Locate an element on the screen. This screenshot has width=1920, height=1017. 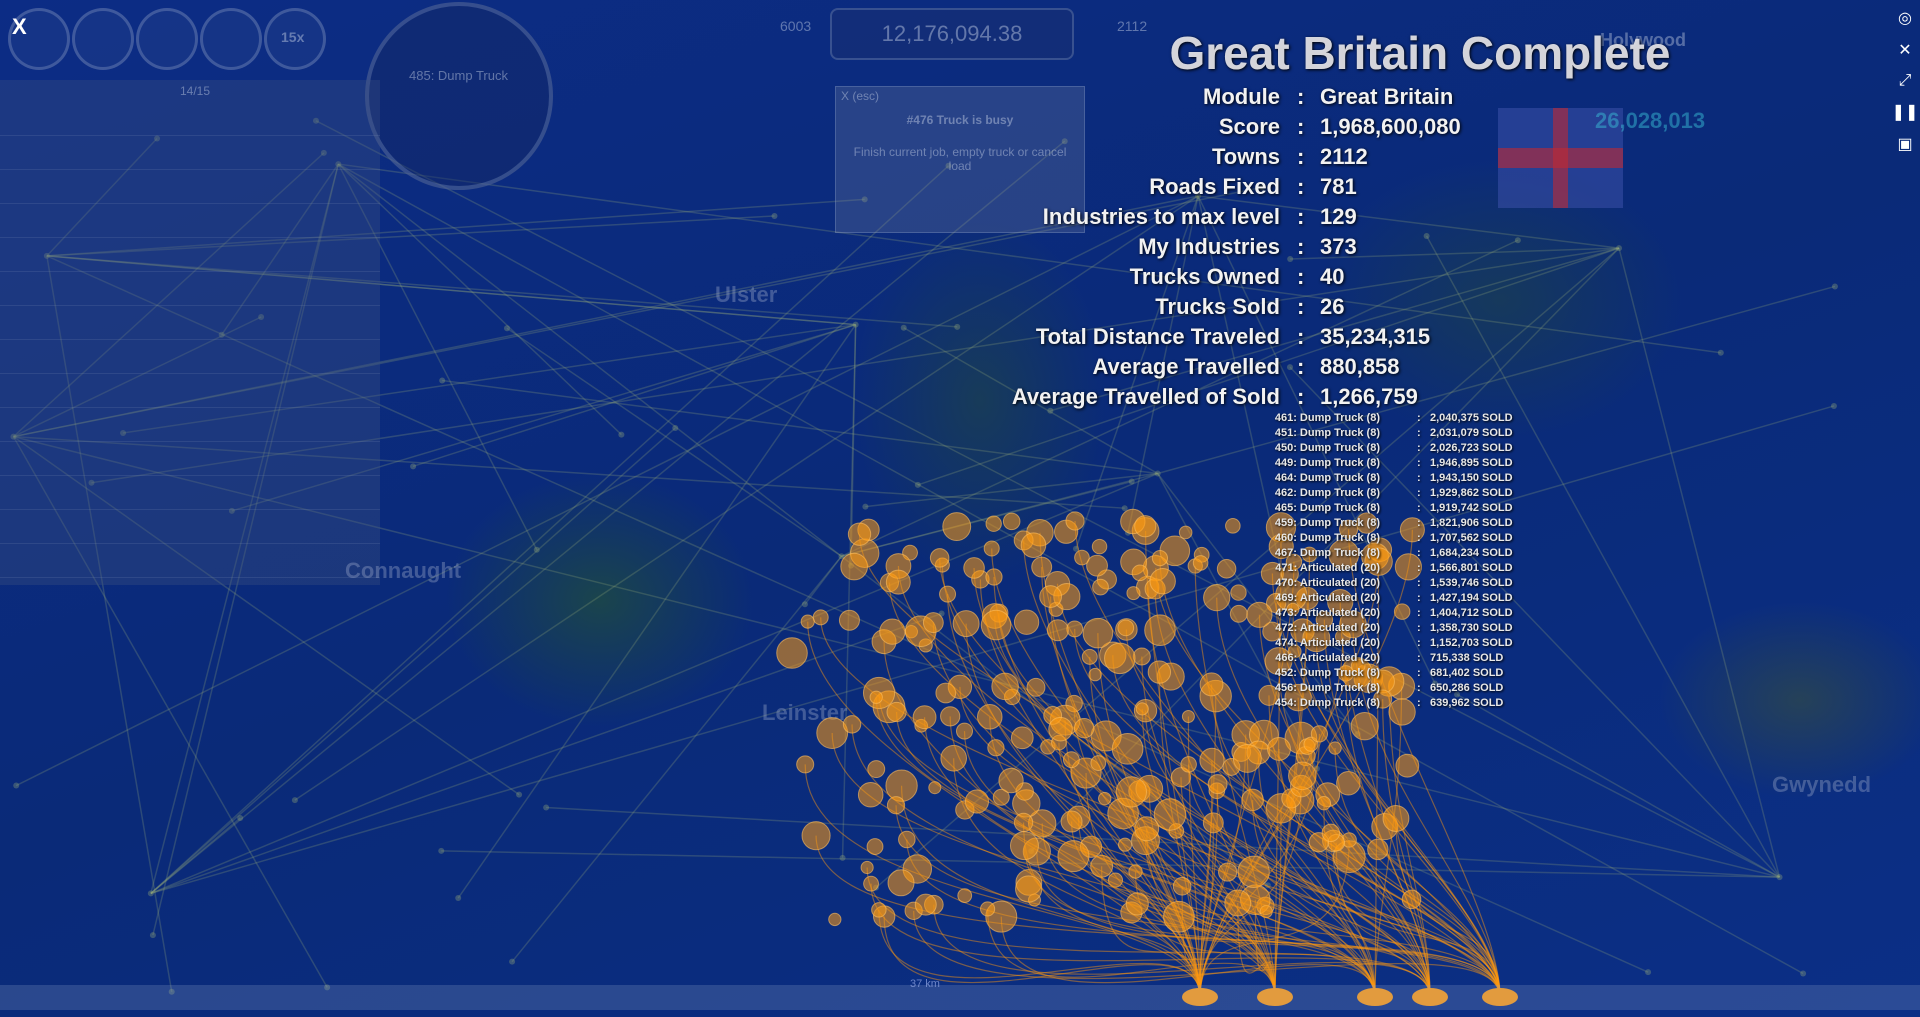
stat-value: 1,266,759 is located at coordinates (1369, 396).